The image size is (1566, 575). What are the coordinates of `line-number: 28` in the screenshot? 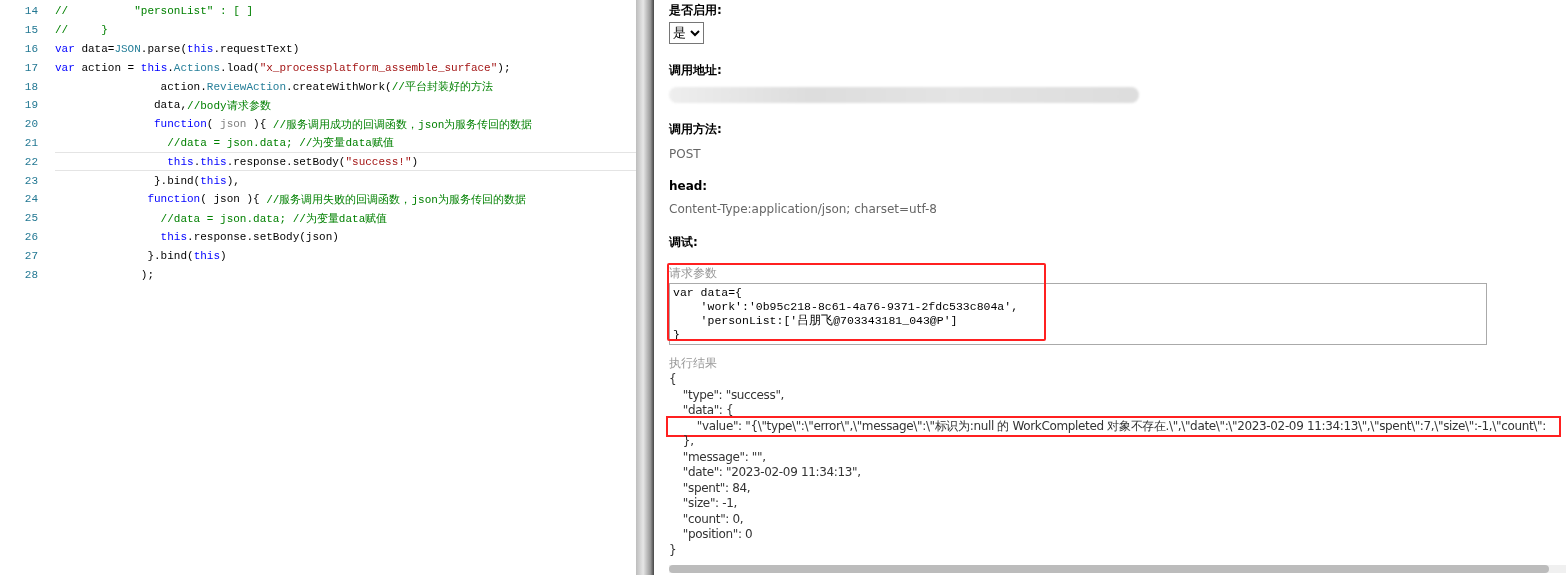 It's located at (31, 274).